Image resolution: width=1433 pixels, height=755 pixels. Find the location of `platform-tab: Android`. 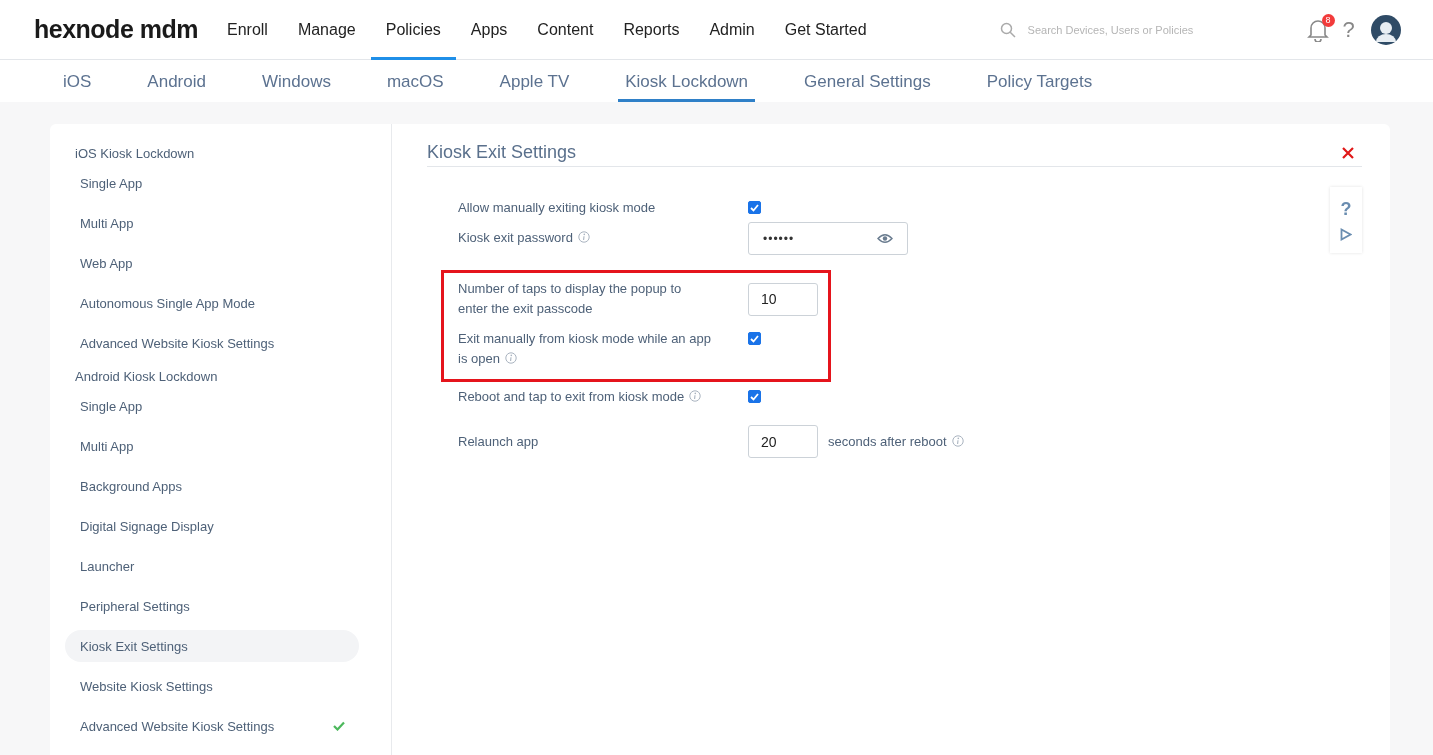

platform-tab: Android is located at coordinates (176, 81).